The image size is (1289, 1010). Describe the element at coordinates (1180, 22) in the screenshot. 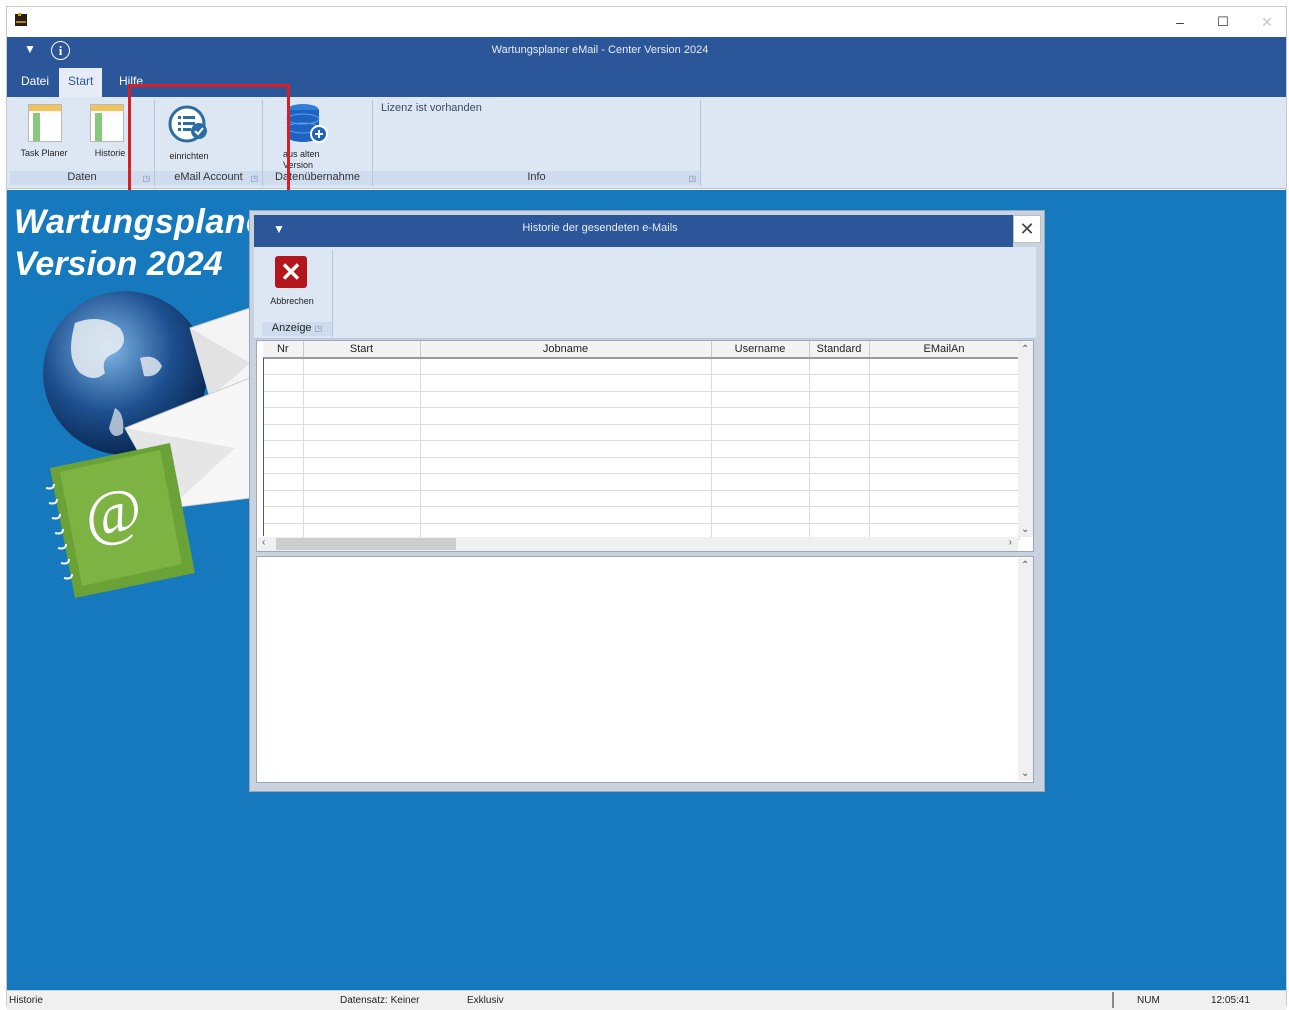

I see `minimize-button: –` at that location.